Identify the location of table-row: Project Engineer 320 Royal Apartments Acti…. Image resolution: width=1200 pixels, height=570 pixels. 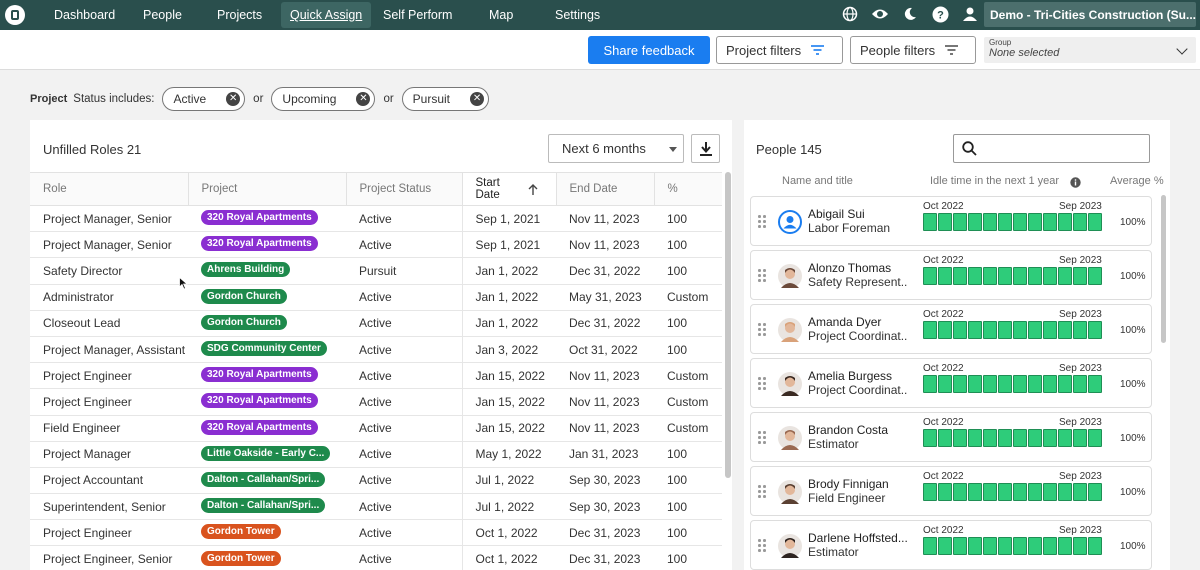
(376, 402).